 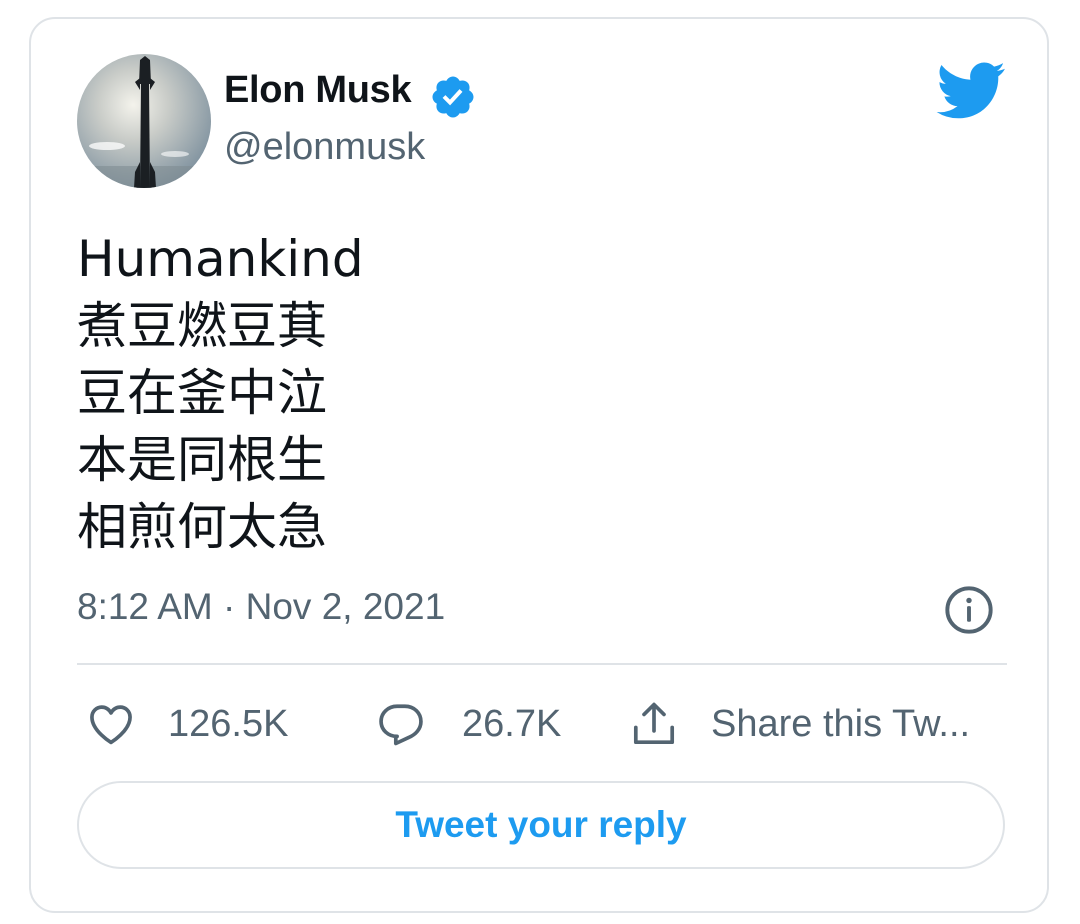 What do you see at coordinates (542, 664) in the screenshot?
I see `divider` at bounding box center [542, 664].